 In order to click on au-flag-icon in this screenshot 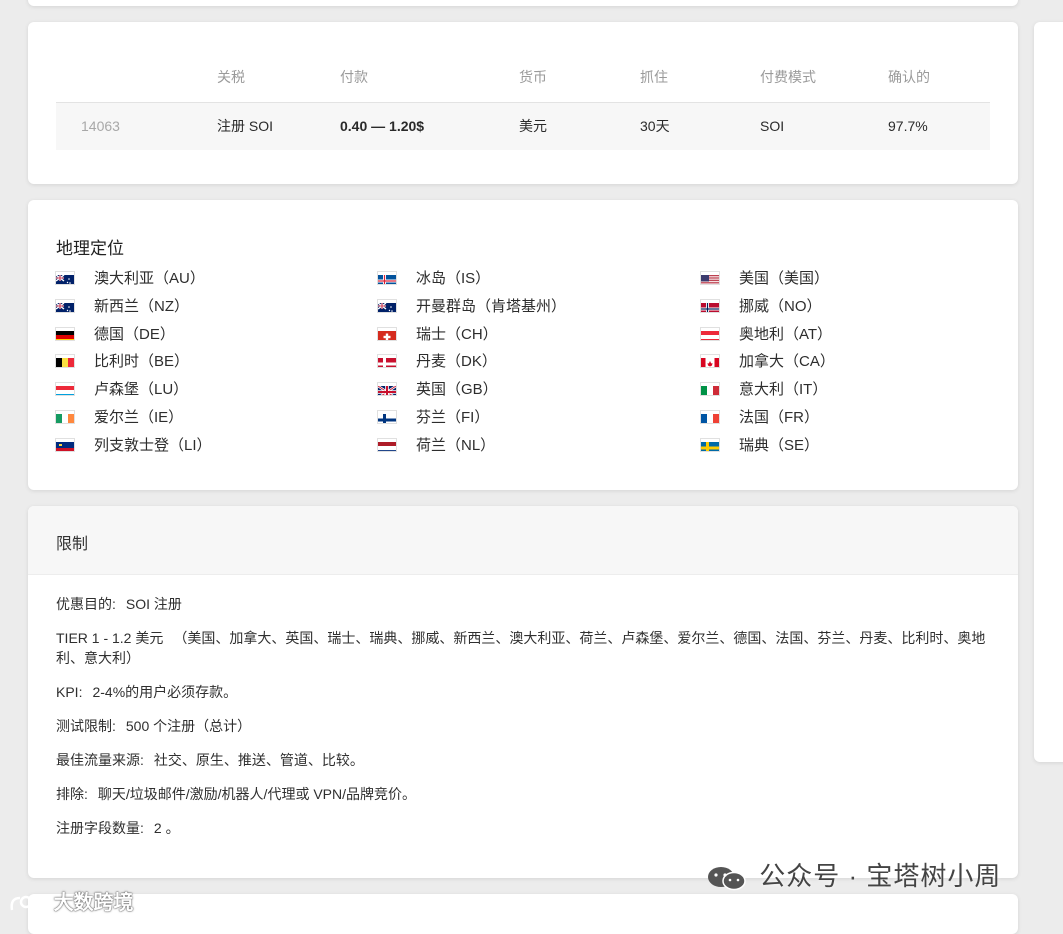, I will do `click(65, 278)`.